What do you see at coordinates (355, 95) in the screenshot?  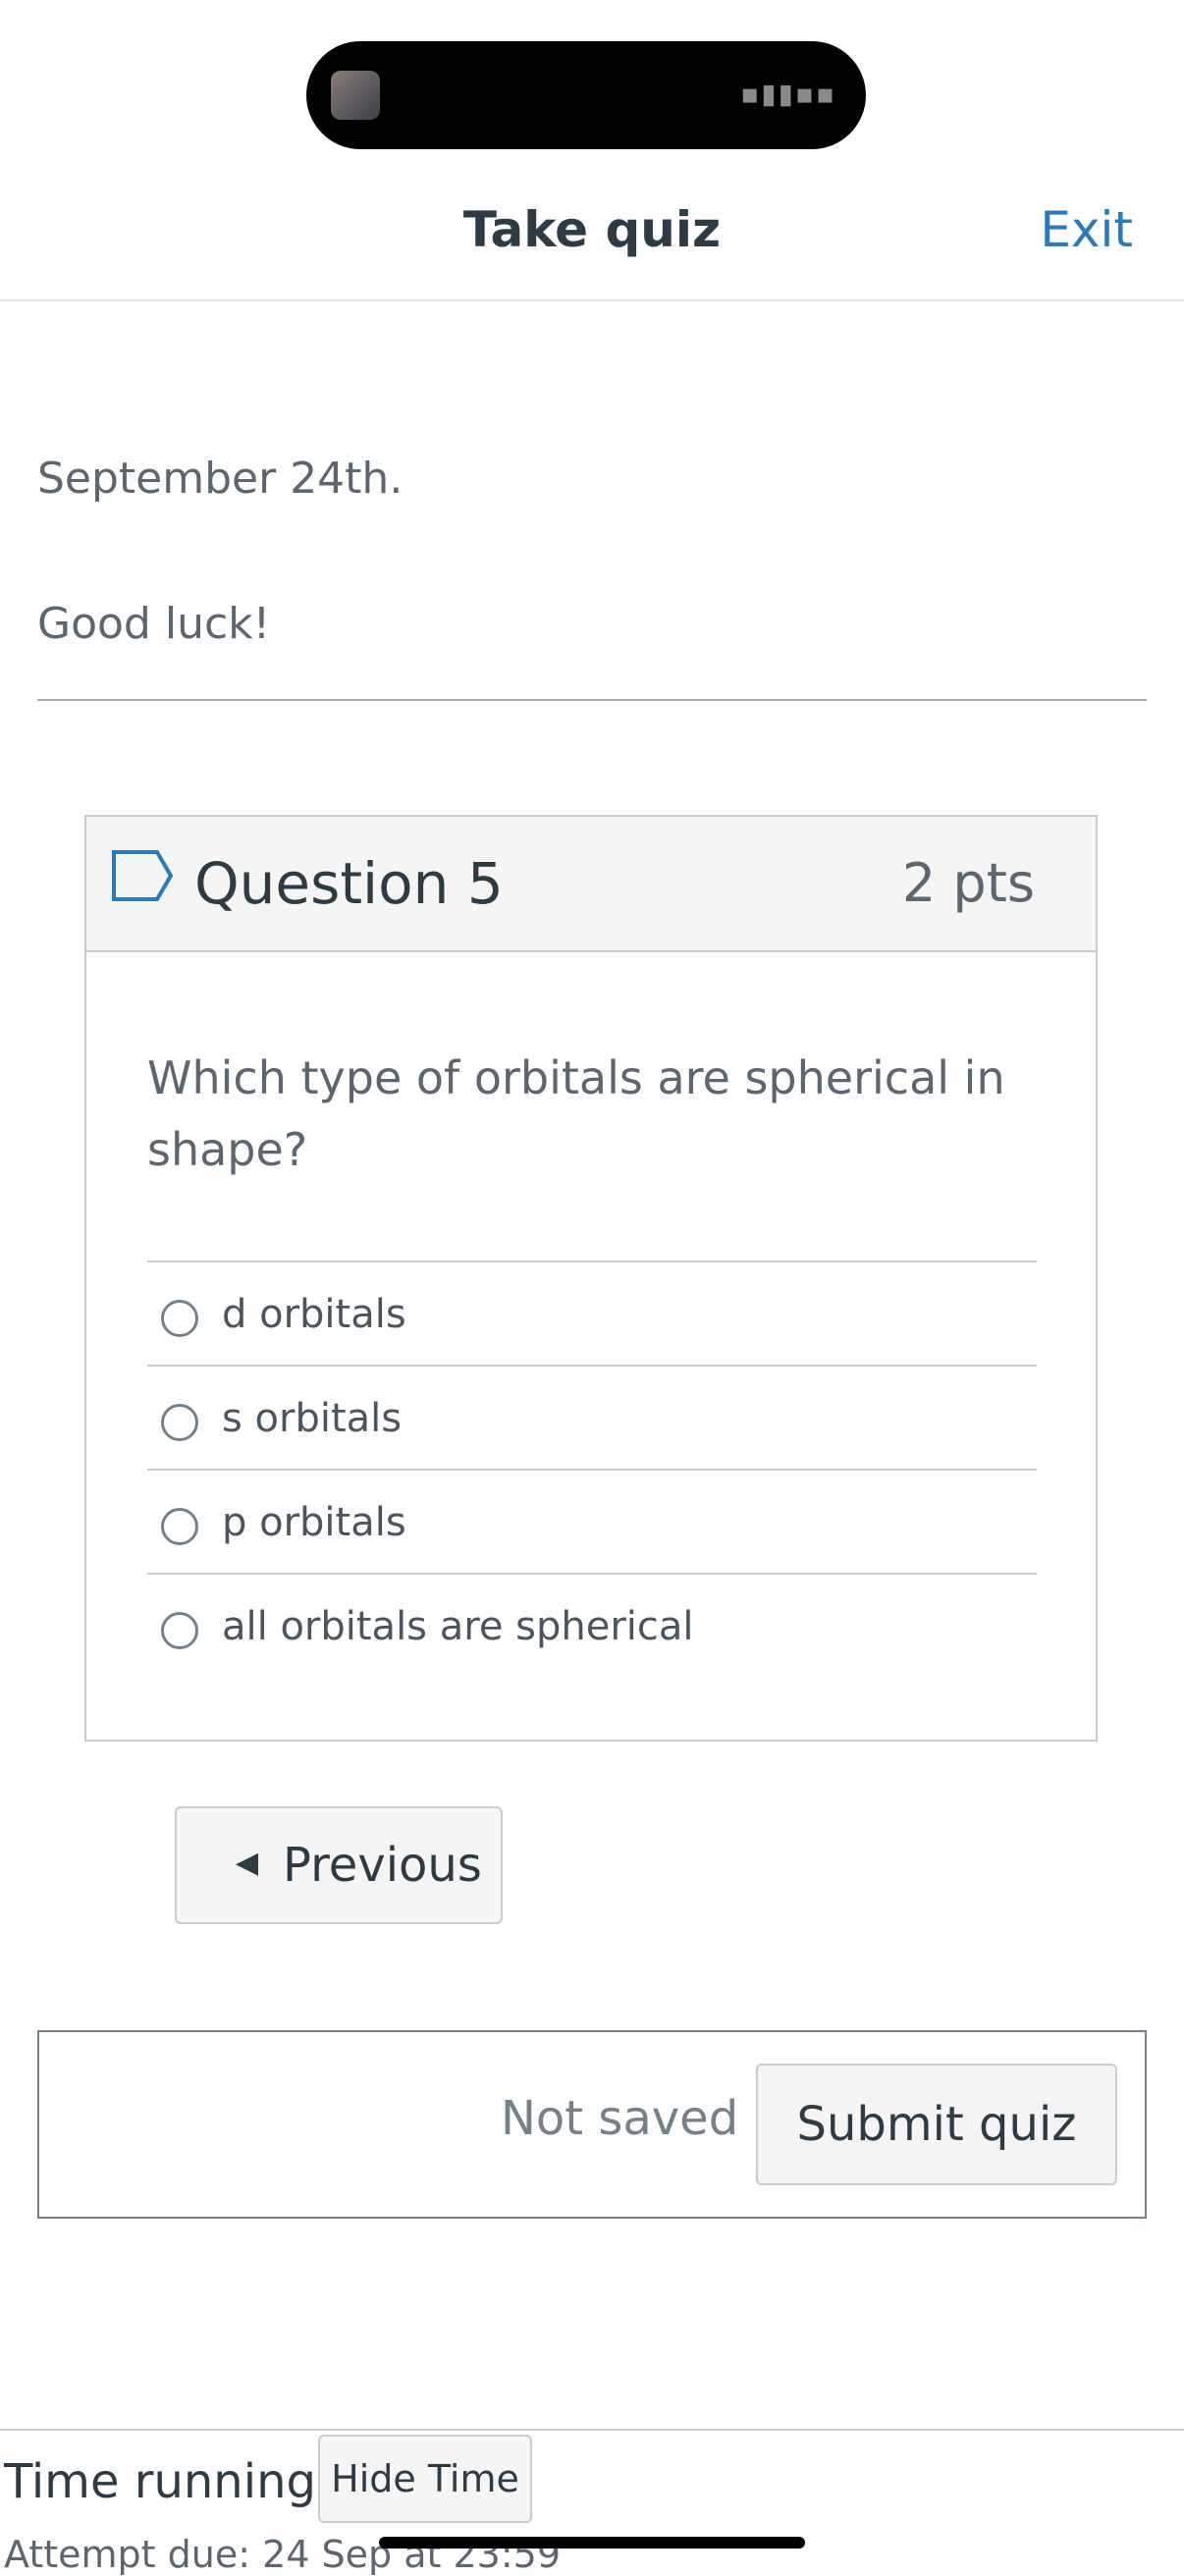 I see `now-playing-artwork` at bounding box center [355, 95].